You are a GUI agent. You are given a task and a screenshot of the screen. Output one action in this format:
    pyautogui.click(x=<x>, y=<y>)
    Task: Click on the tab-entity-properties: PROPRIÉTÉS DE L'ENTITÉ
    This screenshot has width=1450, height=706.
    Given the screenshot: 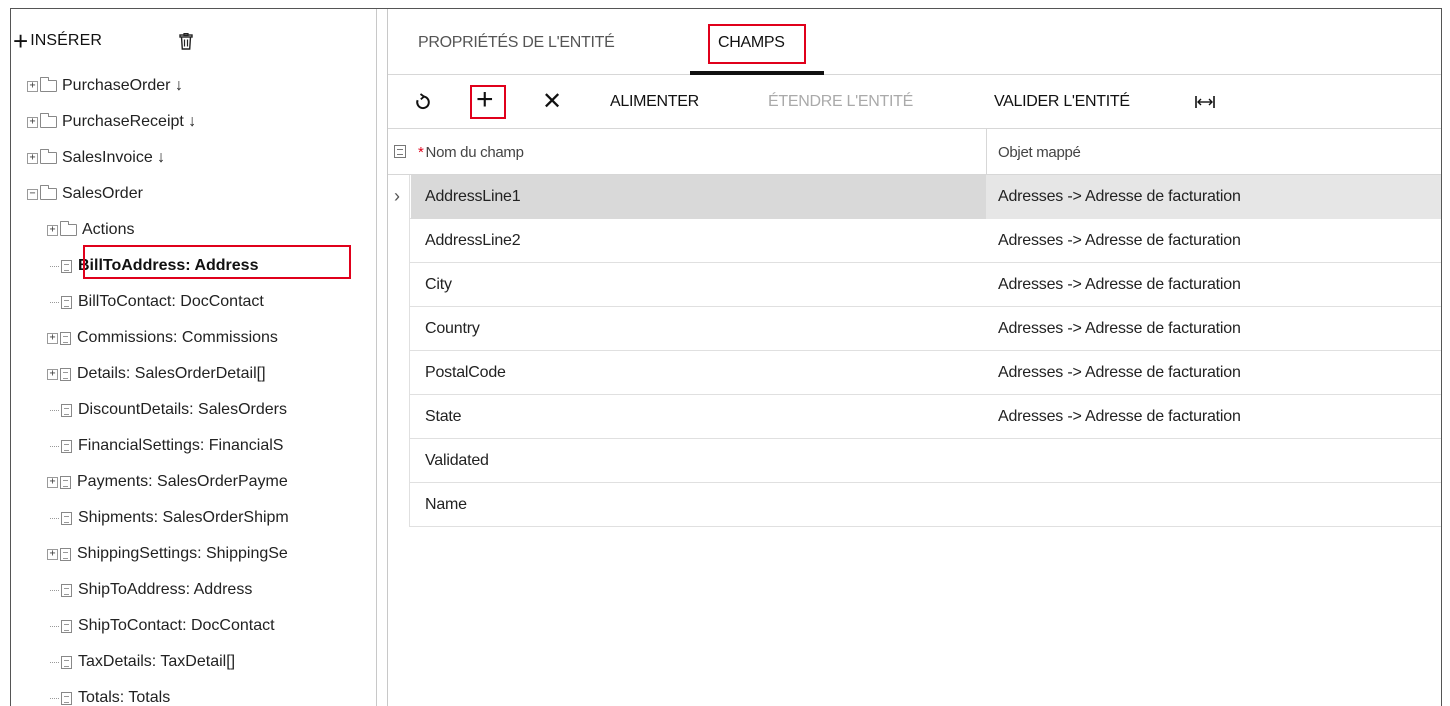 What is the action you would take?
    pyautogui.click(x=516, y=43)
    